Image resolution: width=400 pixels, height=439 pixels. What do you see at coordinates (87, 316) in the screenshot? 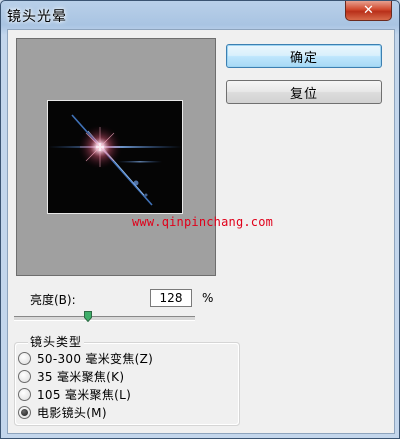
I see `brightness-slider-handle` at bounding box center [87, 316].